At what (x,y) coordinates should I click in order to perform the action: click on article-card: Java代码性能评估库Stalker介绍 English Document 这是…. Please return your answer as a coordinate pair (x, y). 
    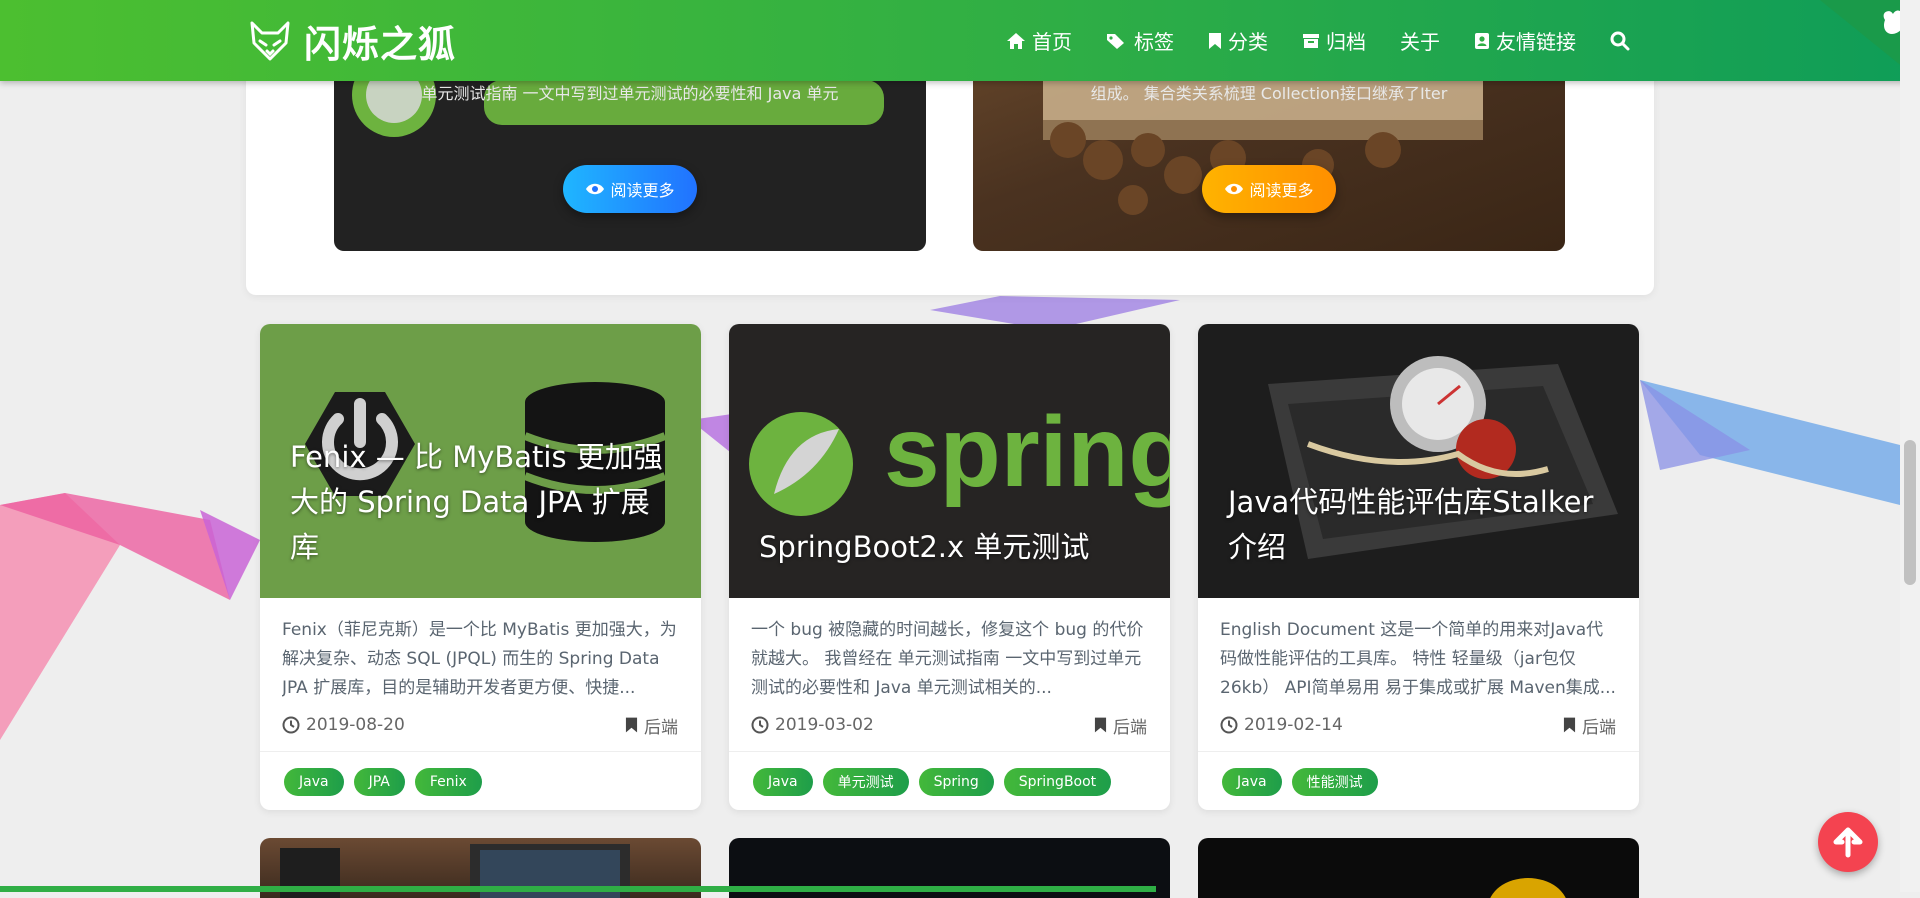
    Looking at the image, I should click on (1418, 567).